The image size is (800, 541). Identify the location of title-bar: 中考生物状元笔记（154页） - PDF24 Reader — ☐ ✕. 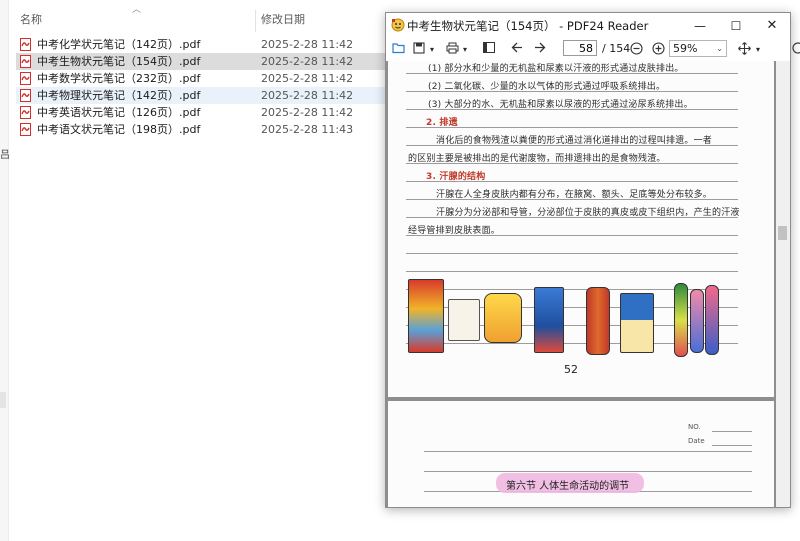
(588, 26).